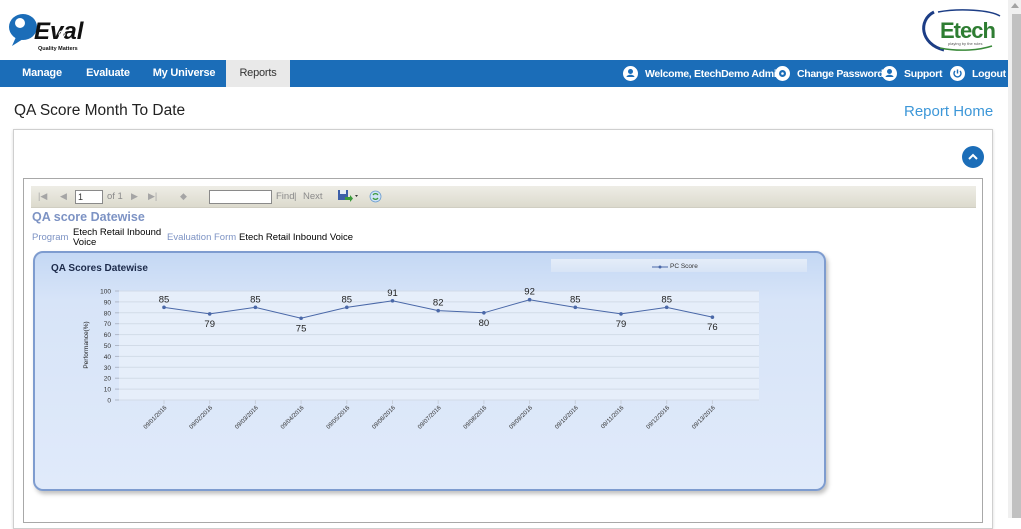 This screenshot has width=1021, height=529. I want to click on x-tick-label: 09/04/2016, so click(293, 418).